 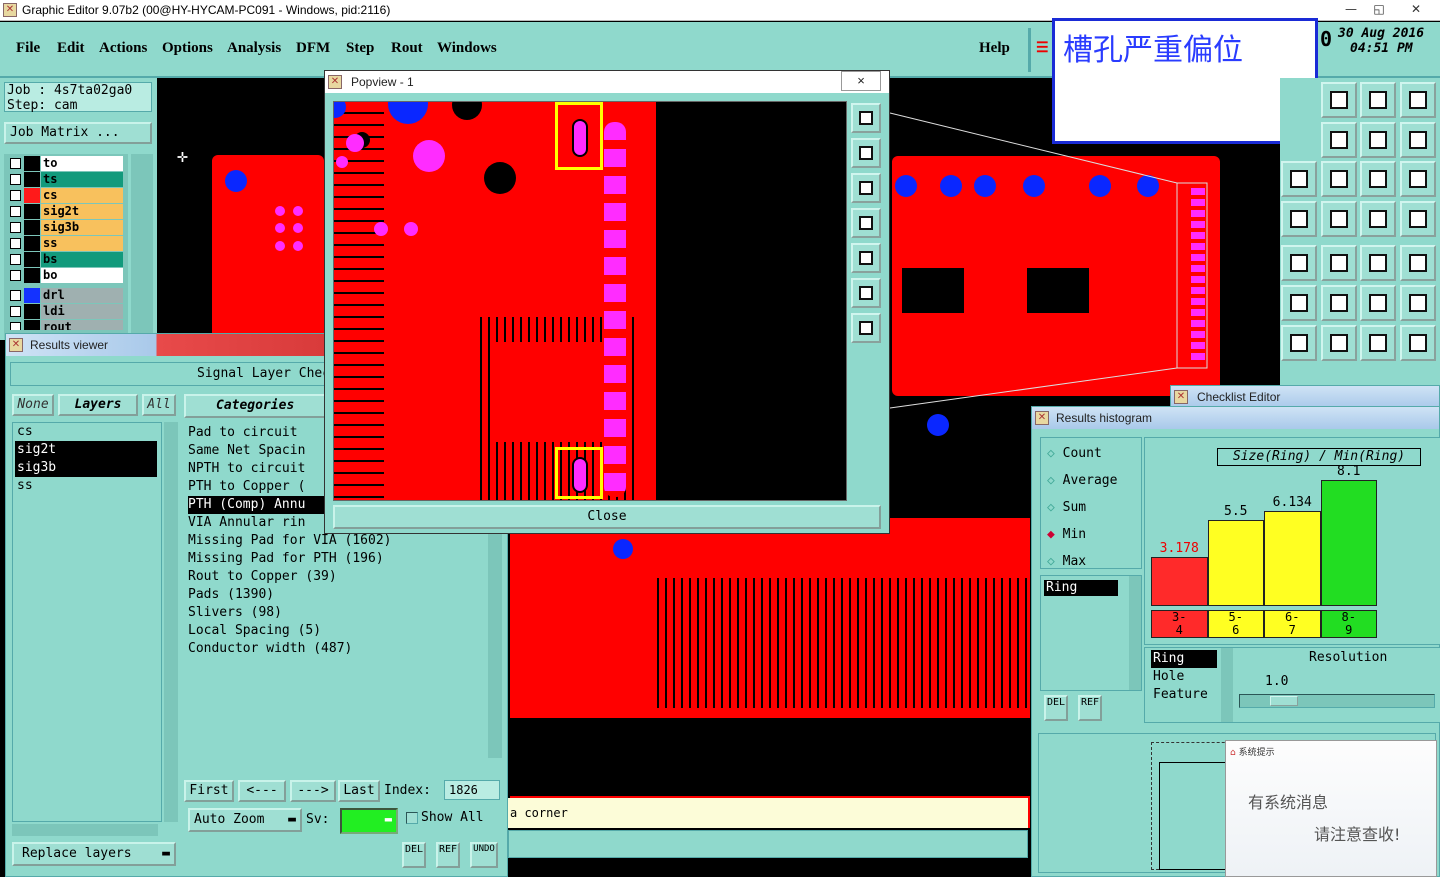 What do you see at coordinates (1299, 343) in the screenshot?
I see `tool-angle-icon` at bounding box center [1299, 343].